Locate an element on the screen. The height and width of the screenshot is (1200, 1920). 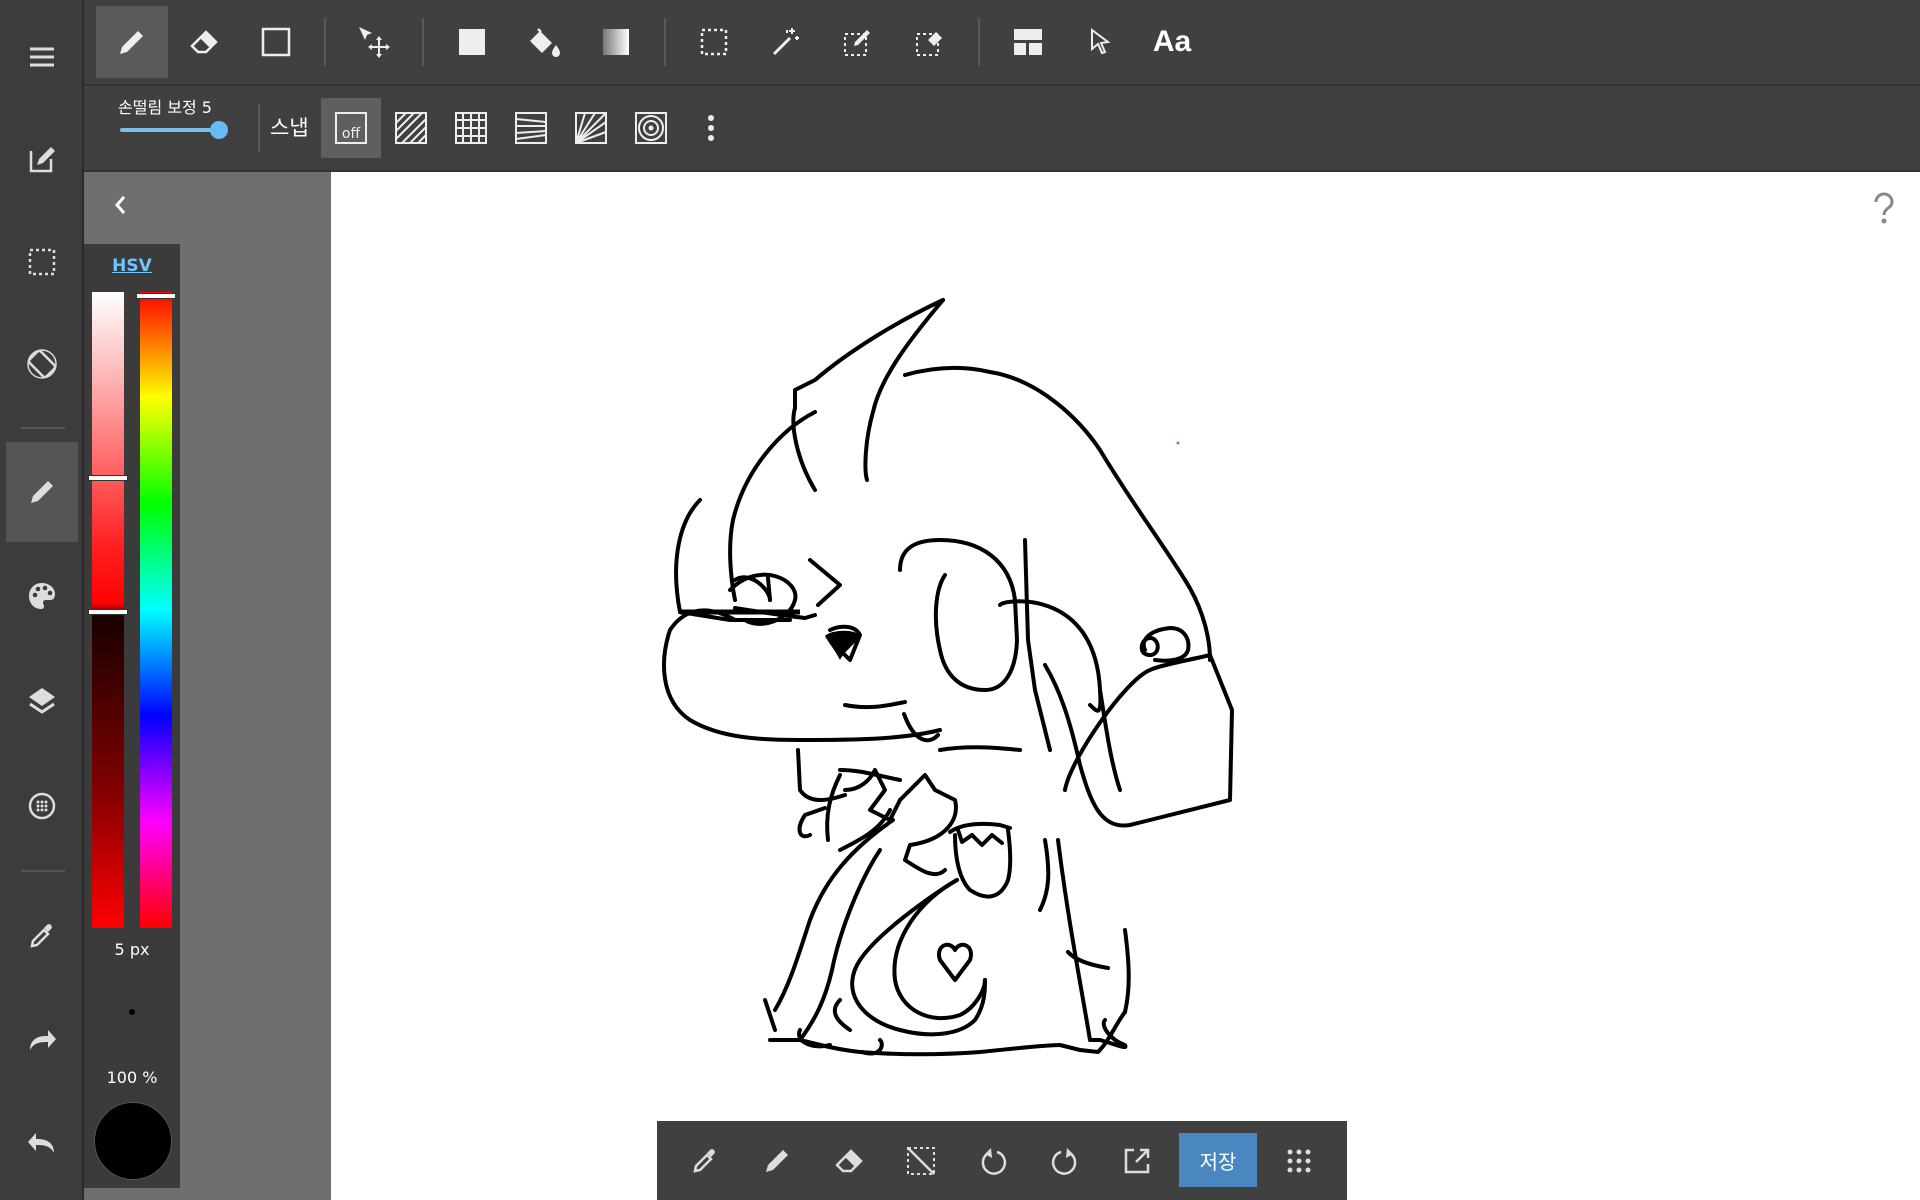
material-icon is located at coordinates (42, 806).